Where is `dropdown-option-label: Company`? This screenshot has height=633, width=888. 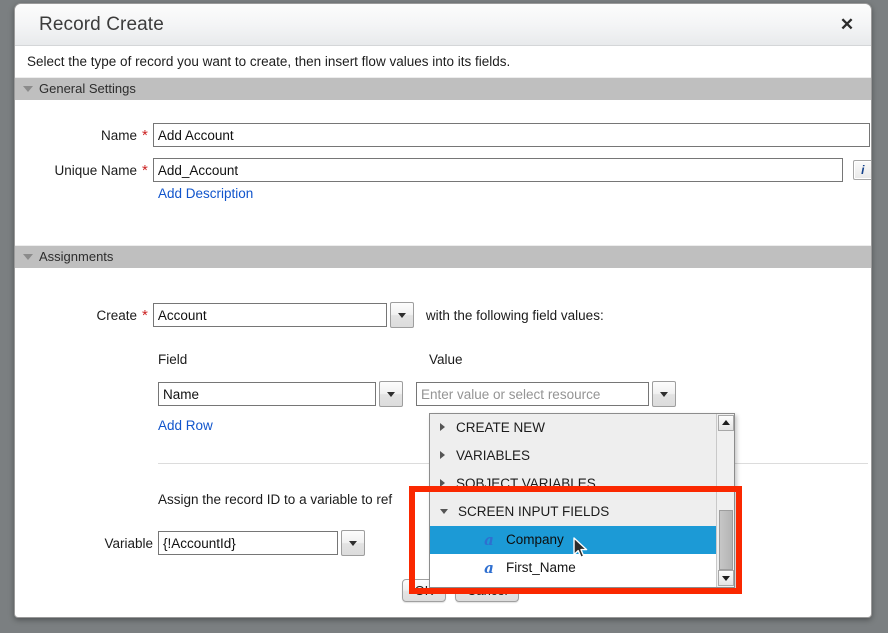 dropdown-option-label: Company is located at coordinates (535, 539).